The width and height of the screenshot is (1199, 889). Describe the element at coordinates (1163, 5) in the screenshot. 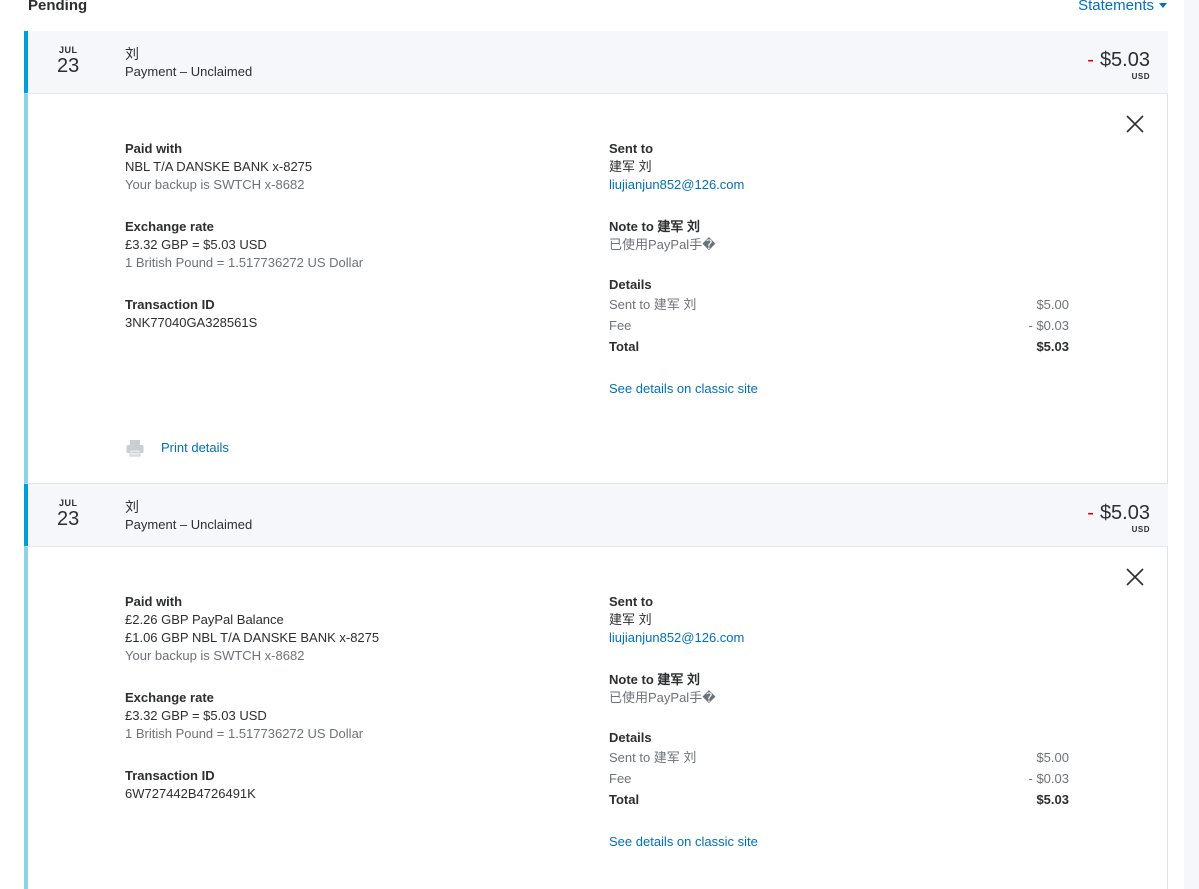

I see `caret-down-icon` at that location.